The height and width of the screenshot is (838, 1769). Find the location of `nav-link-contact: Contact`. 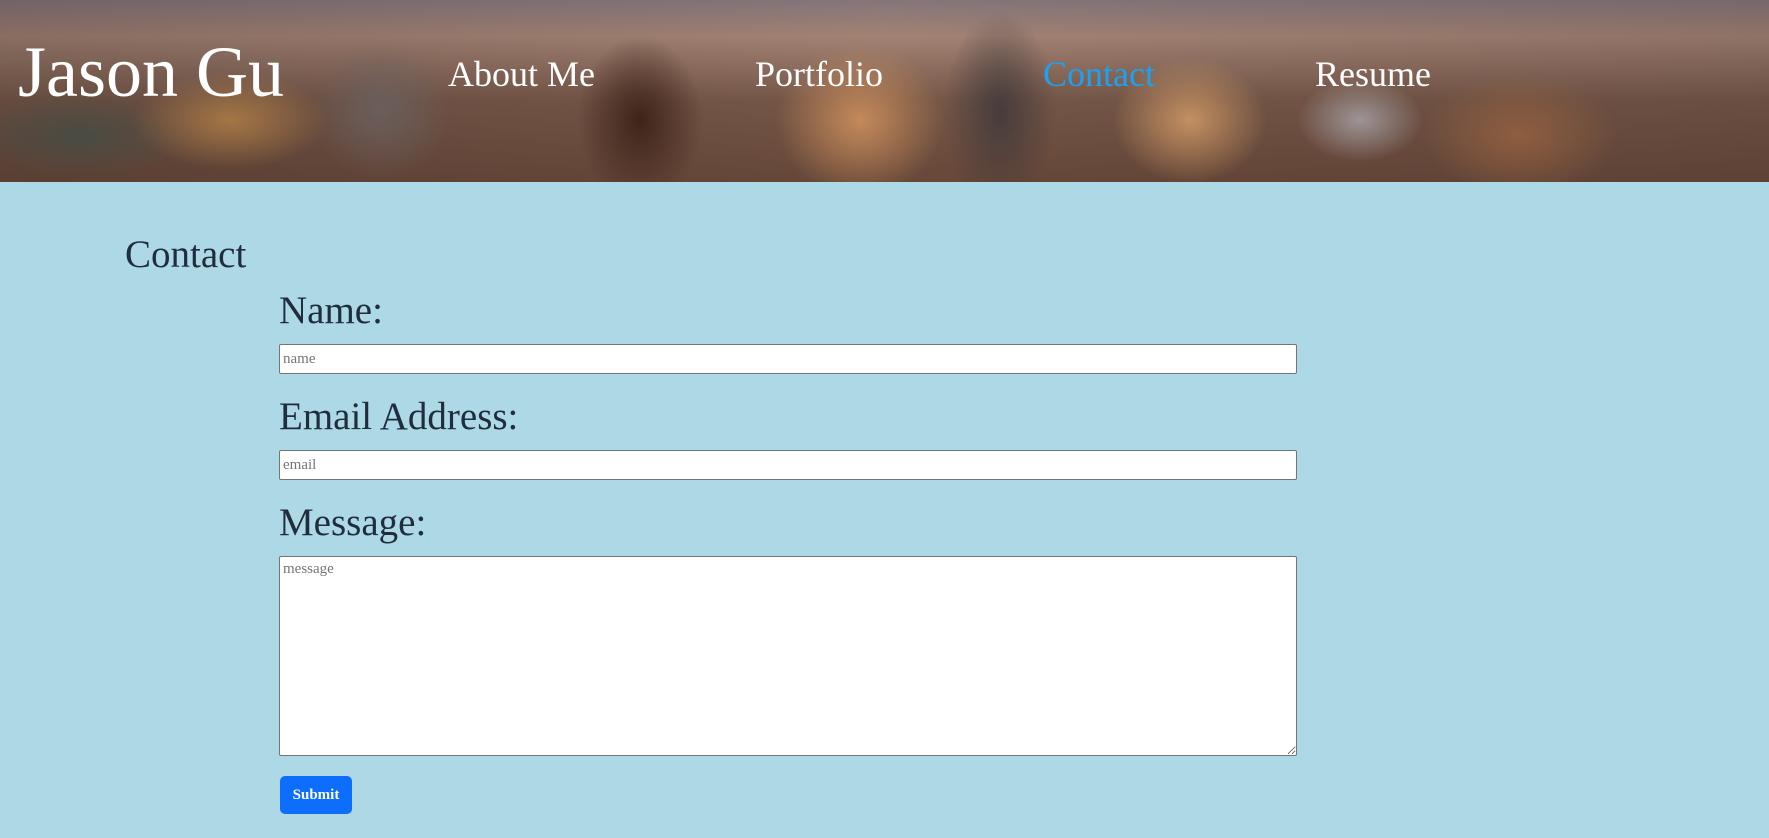

nav-link-contact: Contact is located at coordinates (1099, 74).